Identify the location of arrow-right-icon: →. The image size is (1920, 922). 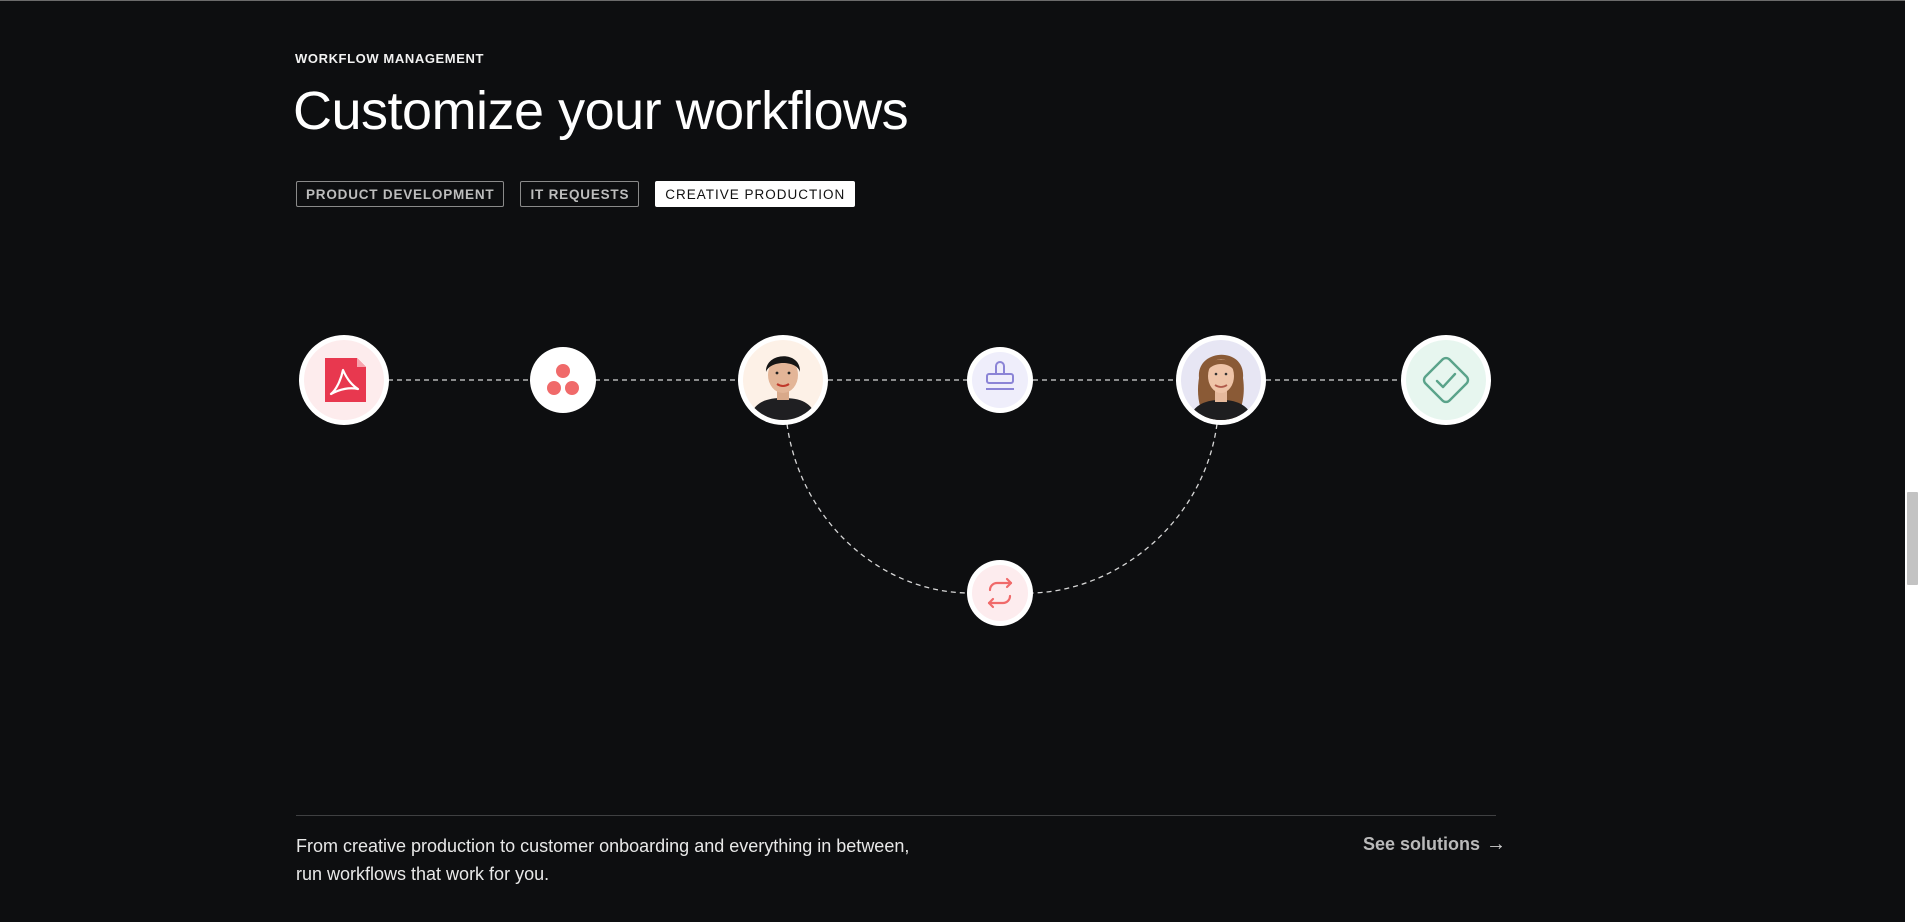
(1496, 844).